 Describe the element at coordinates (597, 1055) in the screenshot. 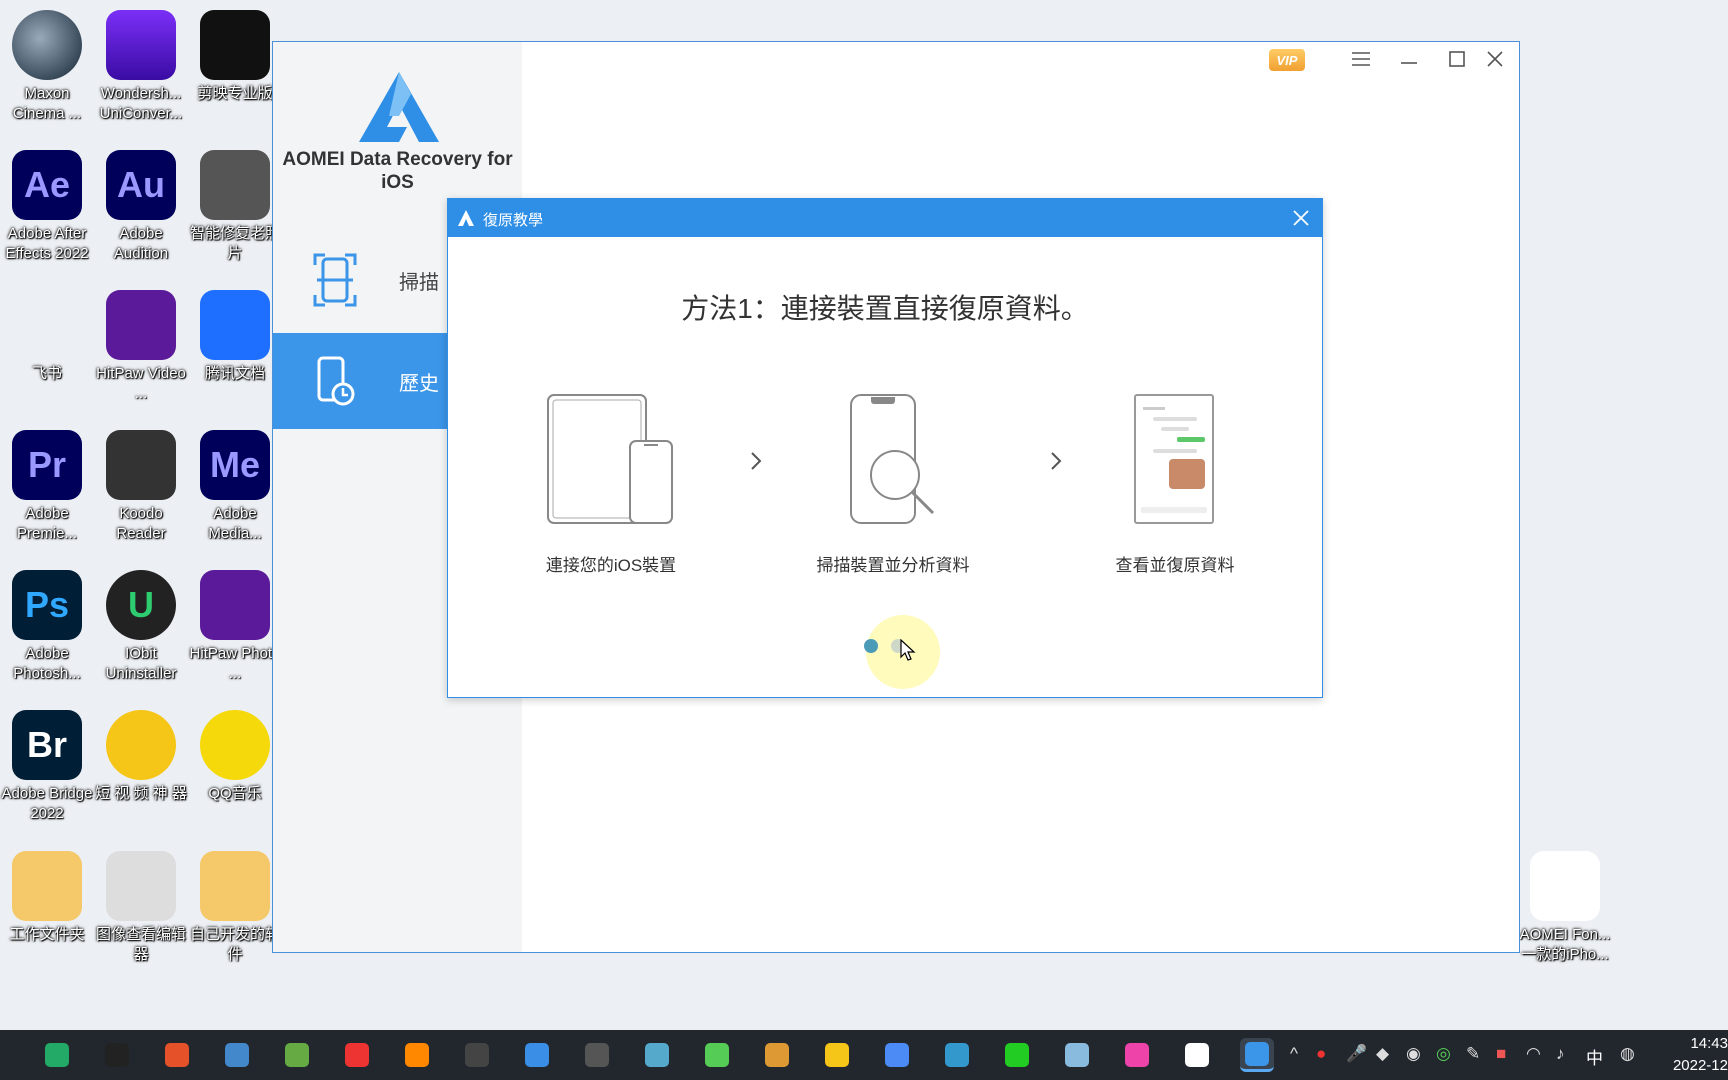

I see `password-manager-icon` at that location.